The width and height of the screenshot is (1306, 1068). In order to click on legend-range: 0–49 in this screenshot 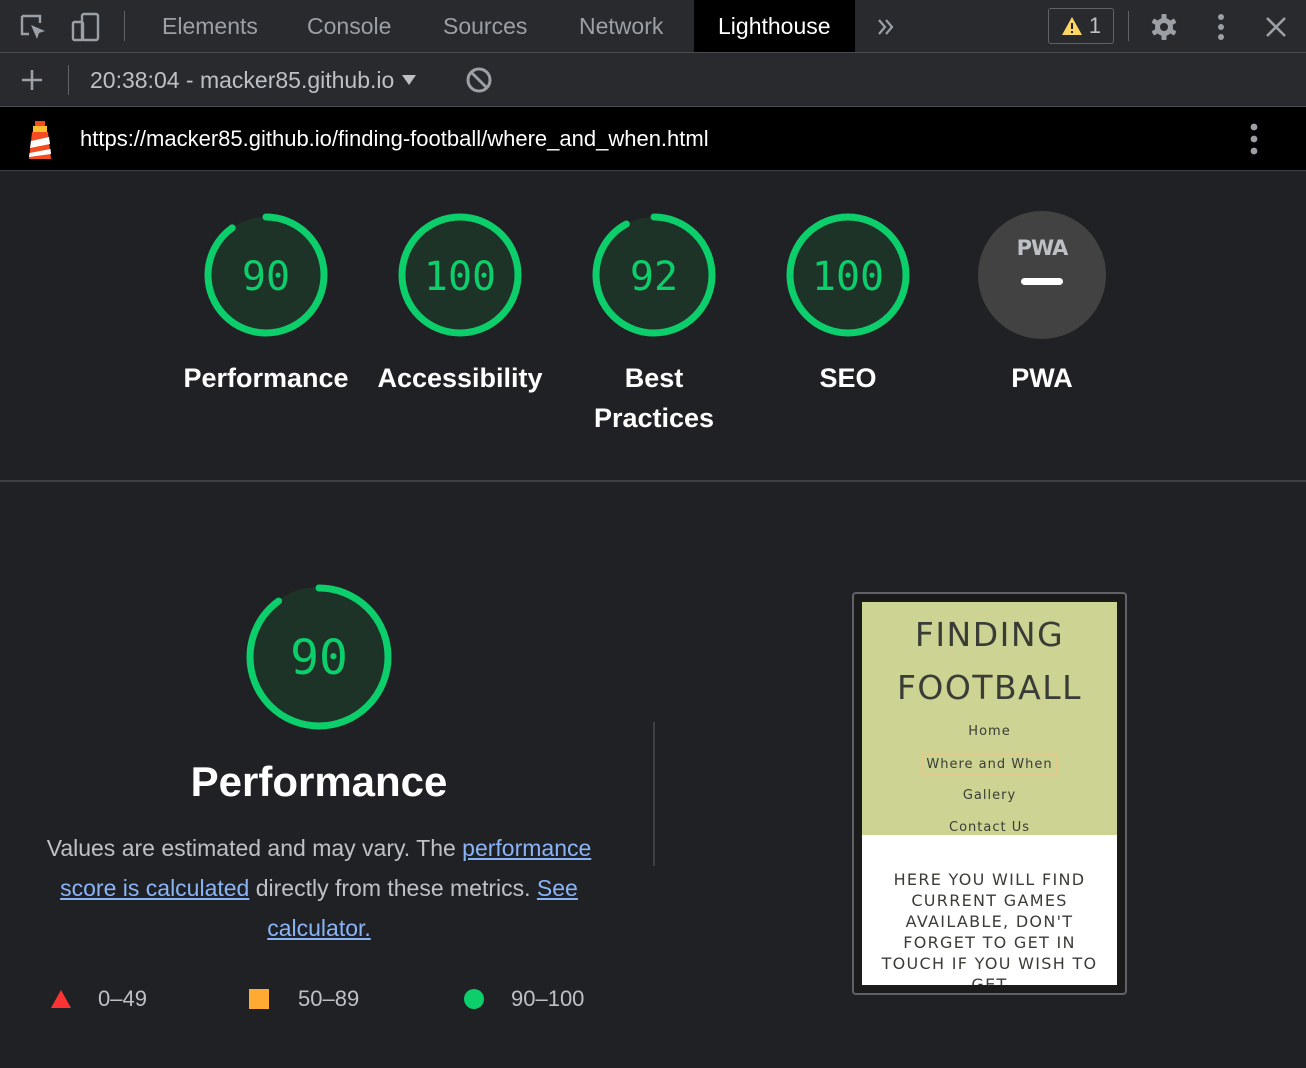, I will do `click(122, 998)`.